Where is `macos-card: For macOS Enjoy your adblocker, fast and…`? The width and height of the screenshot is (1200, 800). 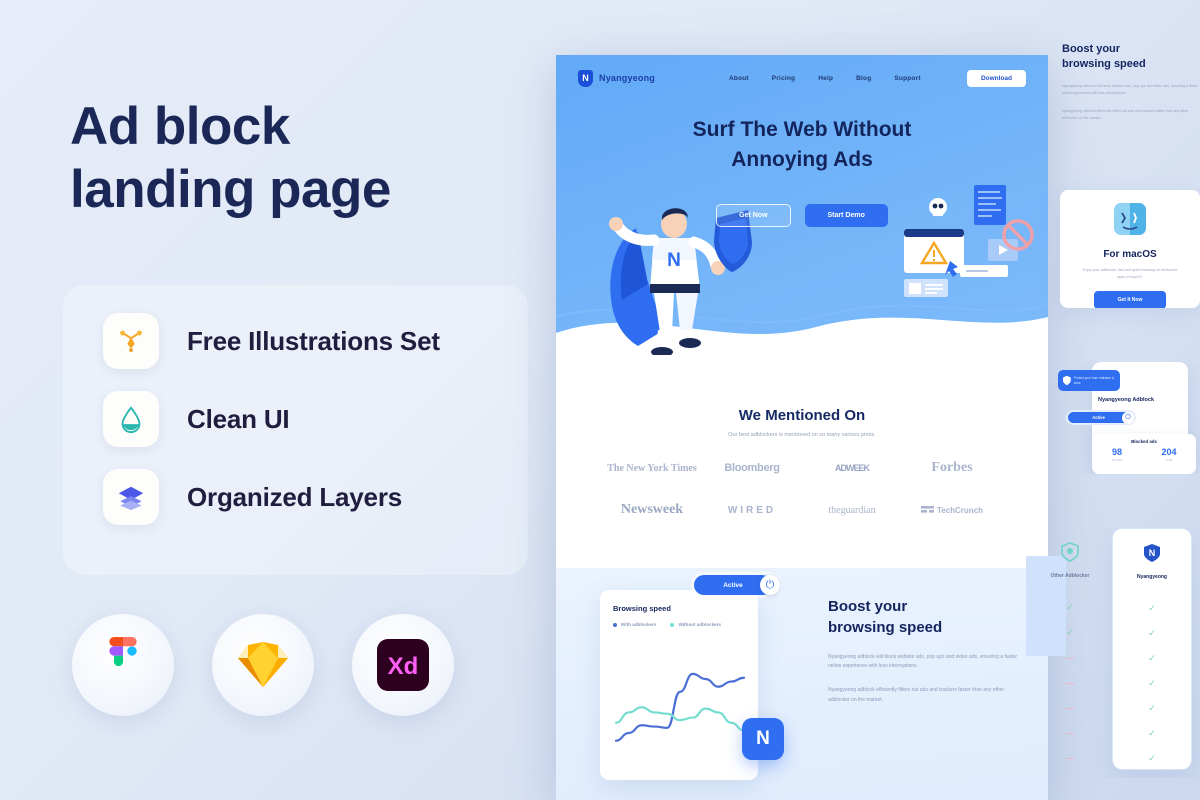 macos-card: For macOS Enjoy your adblocker, fast and… is located at coordinates (1130, 249).